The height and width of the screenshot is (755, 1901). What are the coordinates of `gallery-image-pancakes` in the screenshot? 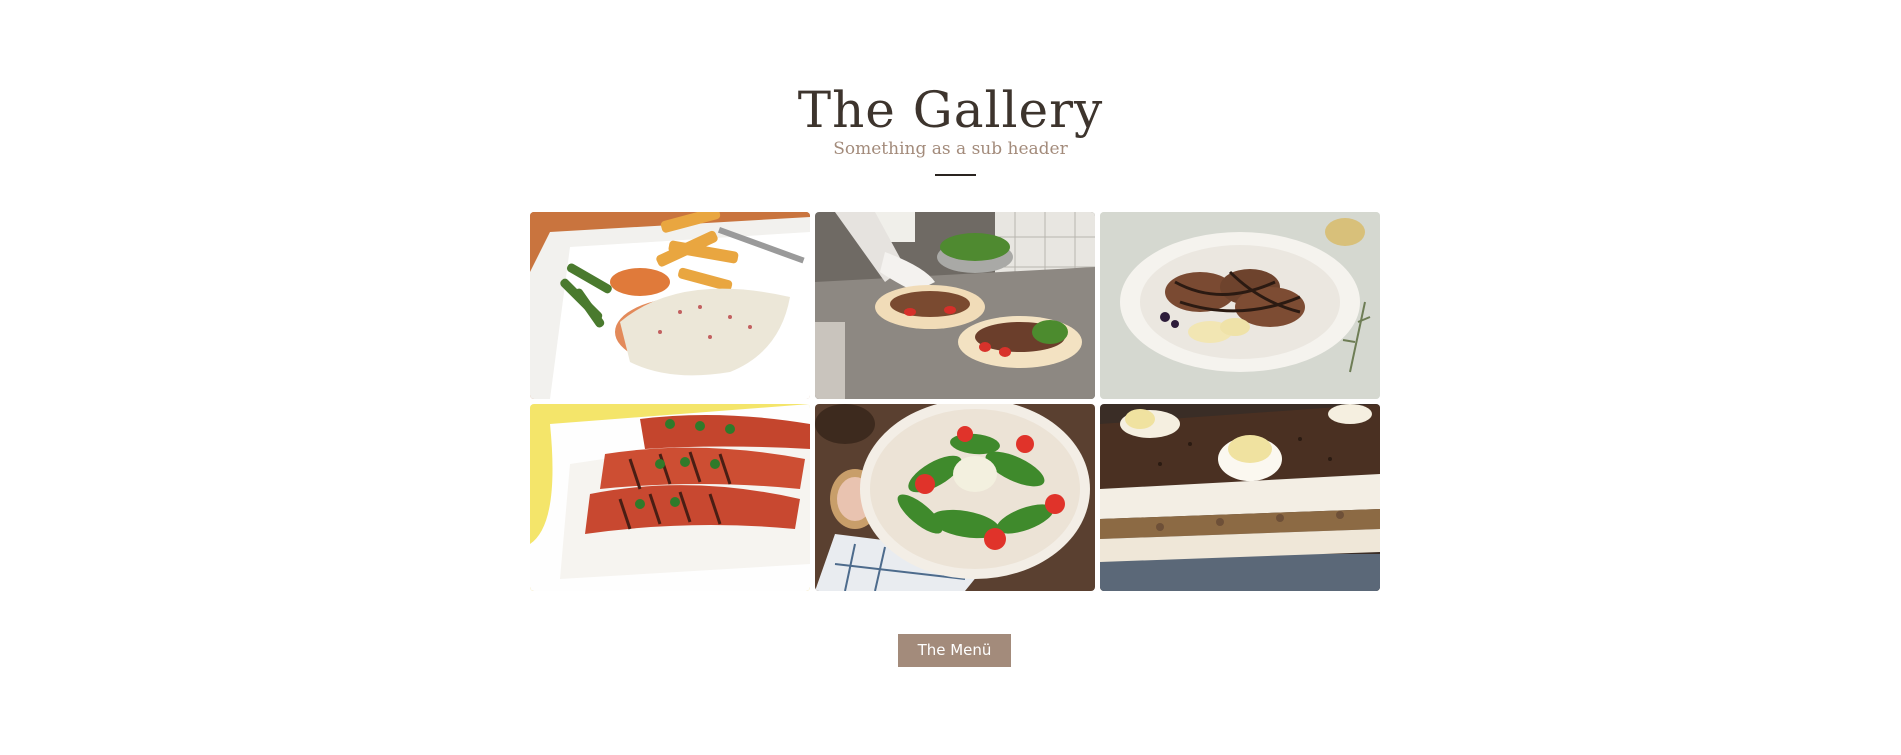 It's located at (1240, 305).